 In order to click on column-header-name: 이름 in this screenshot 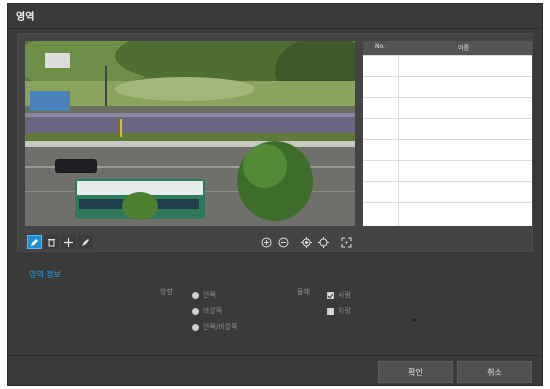, I will do `click(464, 48)`.